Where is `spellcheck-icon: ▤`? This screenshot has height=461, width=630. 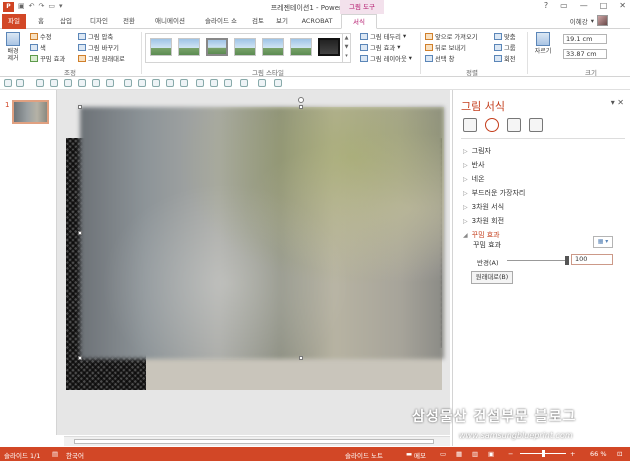 spellcheck-icon: ▤ is located at coordinates (55, 454).